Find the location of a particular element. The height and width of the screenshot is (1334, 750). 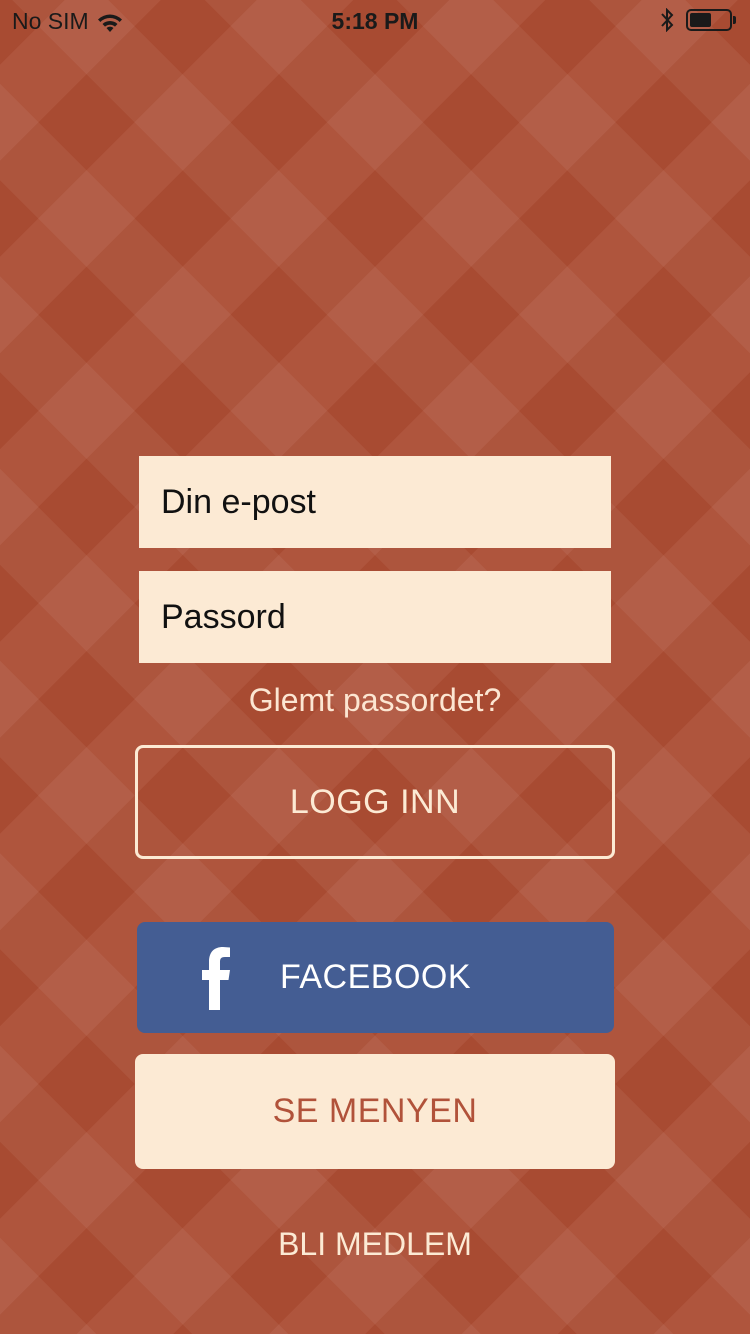

login-button-label: LOGG INN is located at coordinates (375, 801).